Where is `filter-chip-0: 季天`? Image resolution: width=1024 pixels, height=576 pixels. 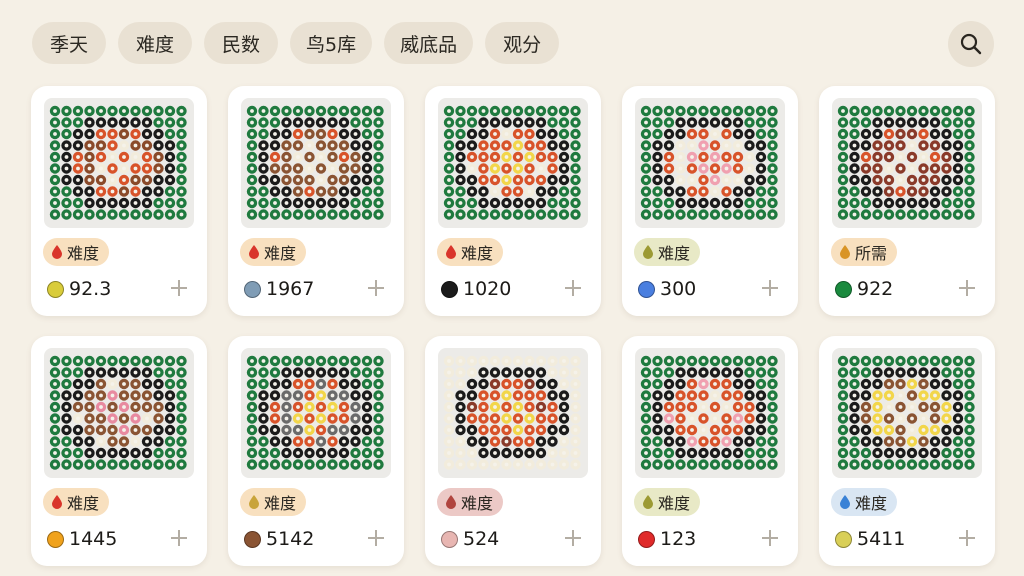
filter-chip-0: 季天 is located at coordinates (69, 43).